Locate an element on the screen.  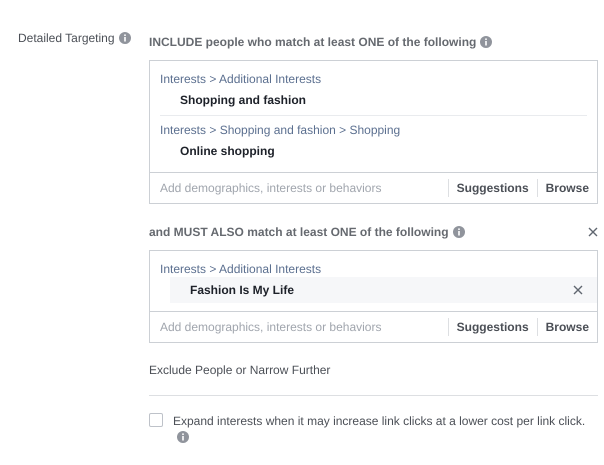
section-label: Detailed Targeting is located at coordinates (66, 38).